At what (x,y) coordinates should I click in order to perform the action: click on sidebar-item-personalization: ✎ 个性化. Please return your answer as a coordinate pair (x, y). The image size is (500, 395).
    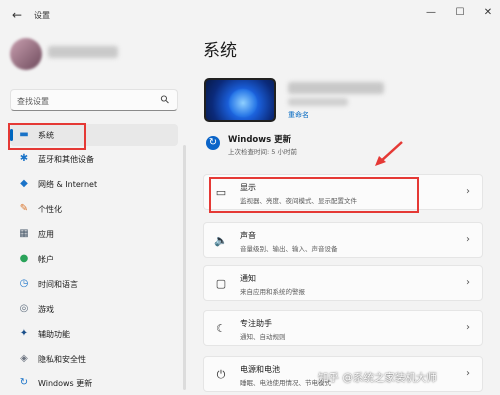
    Looking at the image, I should click on (94, 209).